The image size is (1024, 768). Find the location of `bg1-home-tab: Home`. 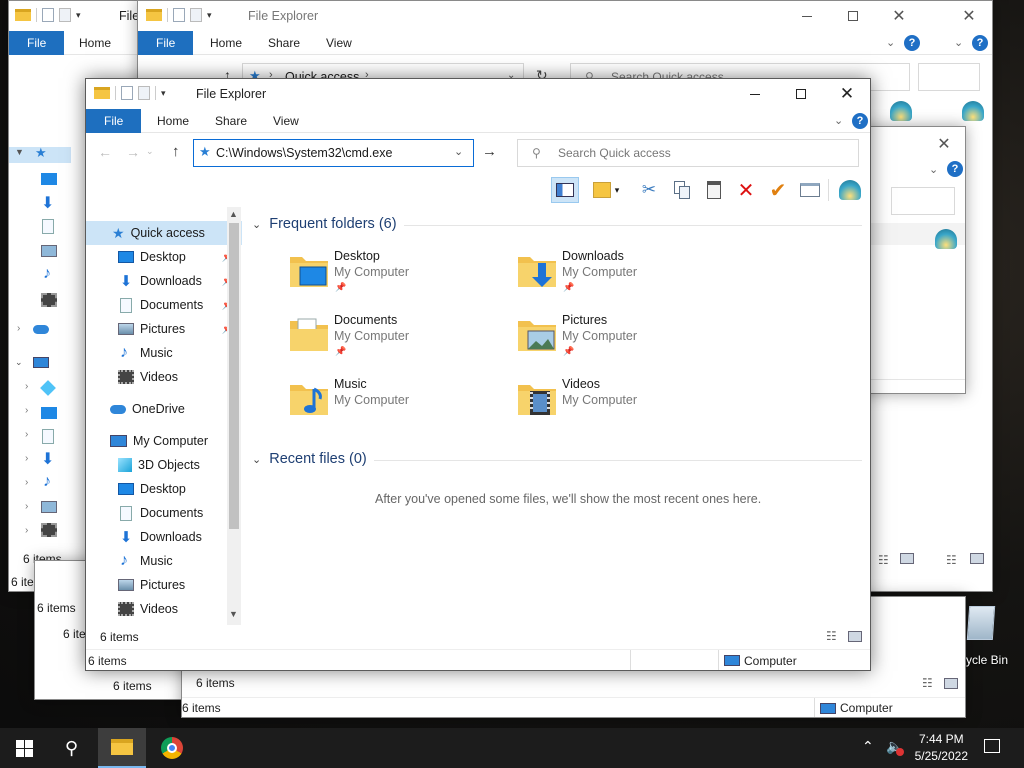

bg1-home-tab: Home is located at coordinates (95, 43).